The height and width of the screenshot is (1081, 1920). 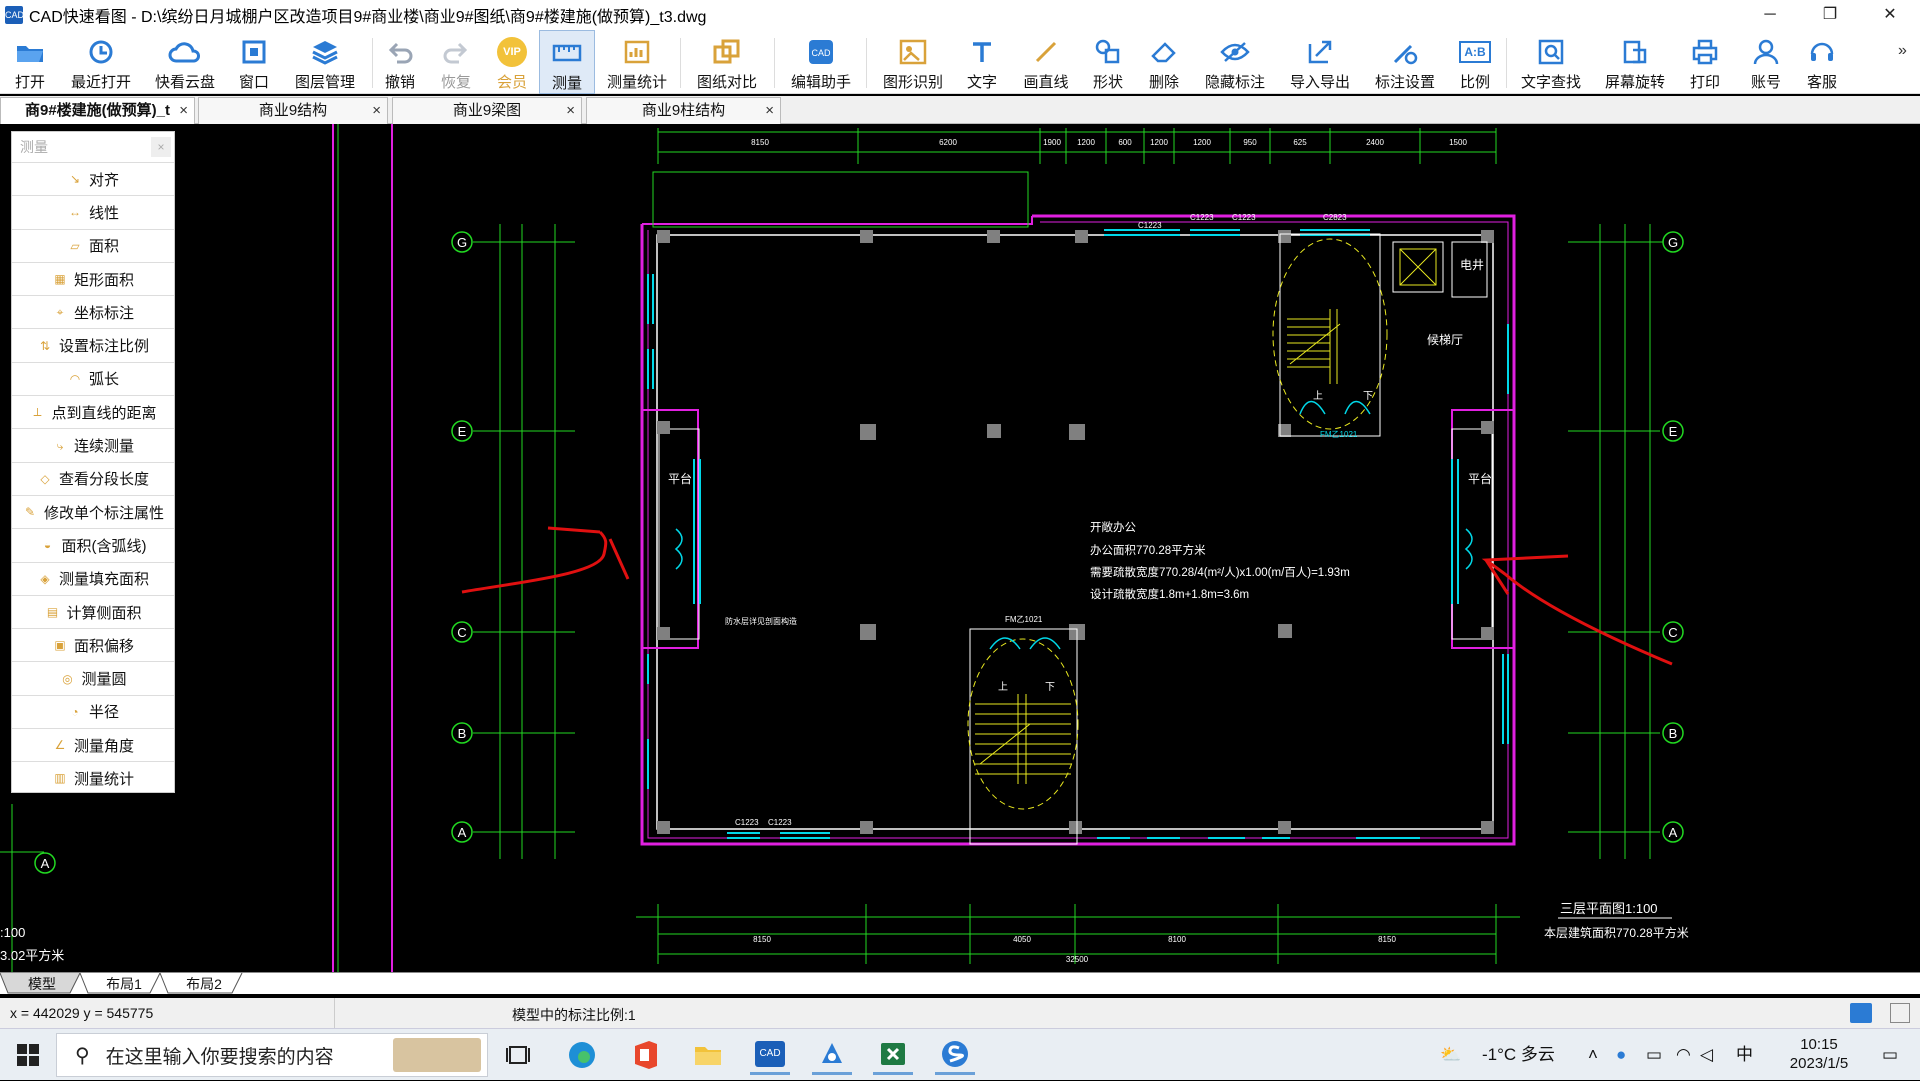 What do you see at coordinates (1861, 1013) in the screenshot?
I see `snap-toggle-icon` at bounding box center [1861, 1013].